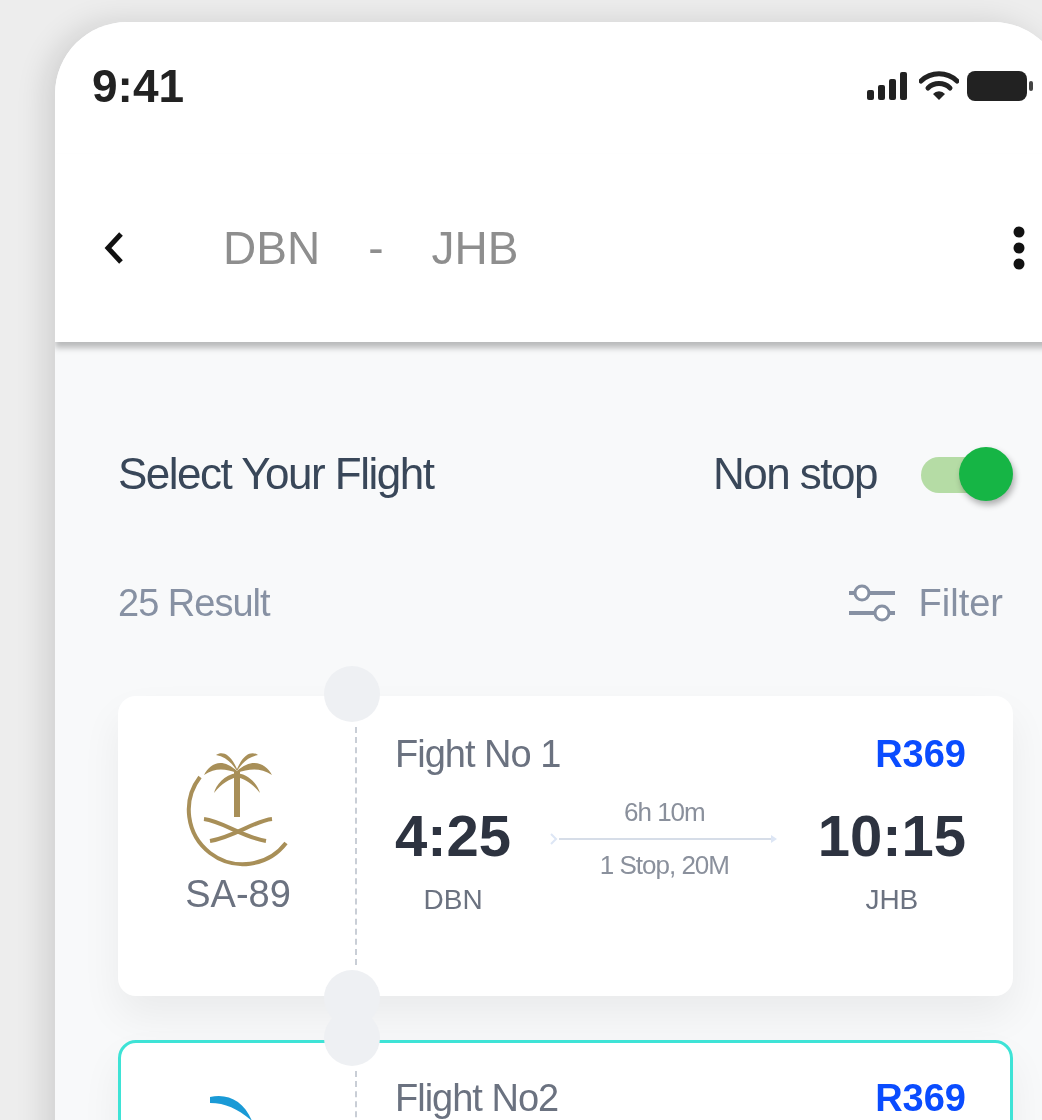  I want to click on status-time: 9:41, so click(138, 86).